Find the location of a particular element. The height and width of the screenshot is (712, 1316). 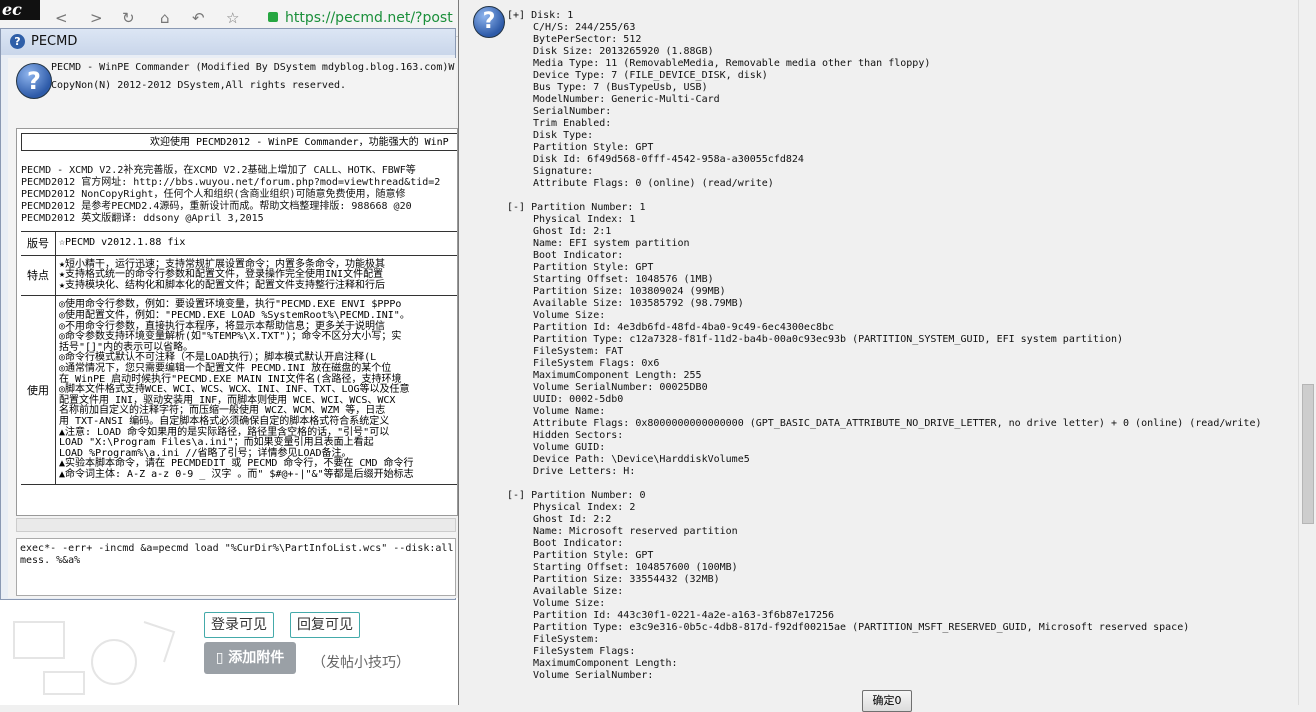

info-line: Partition Size: 33554432 (32MB) is located at coordinates (626, 579).